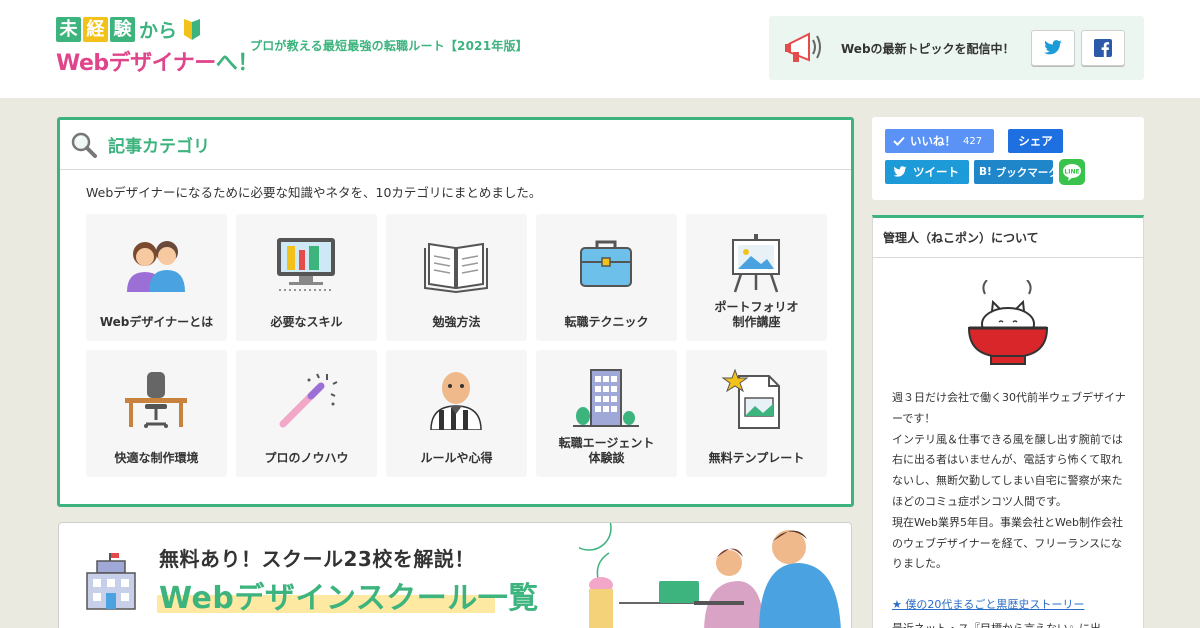 This screenshot has height=628, width=1200. I want to click on category-tile-rules: ルールや心得, so click(456, 413).